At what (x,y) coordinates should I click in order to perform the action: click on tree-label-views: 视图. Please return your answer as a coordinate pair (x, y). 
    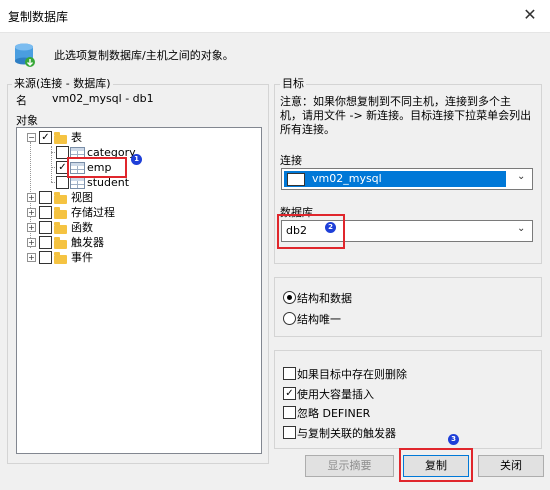
    Looking at the image, I should click on (82, 197).